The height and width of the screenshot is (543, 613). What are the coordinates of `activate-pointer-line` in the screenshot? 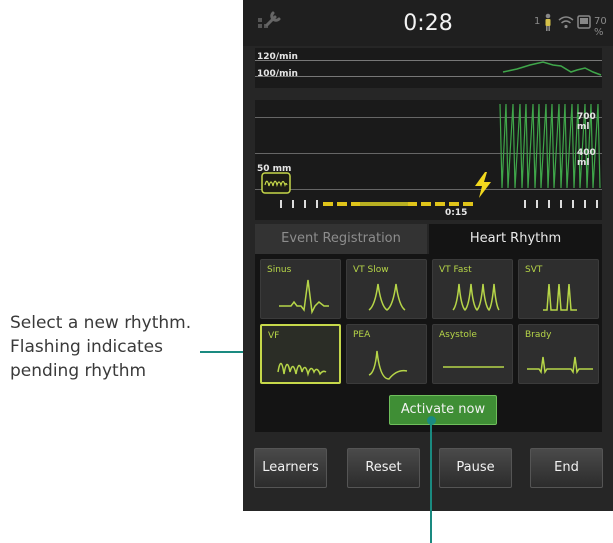 It's located at (431, 481).